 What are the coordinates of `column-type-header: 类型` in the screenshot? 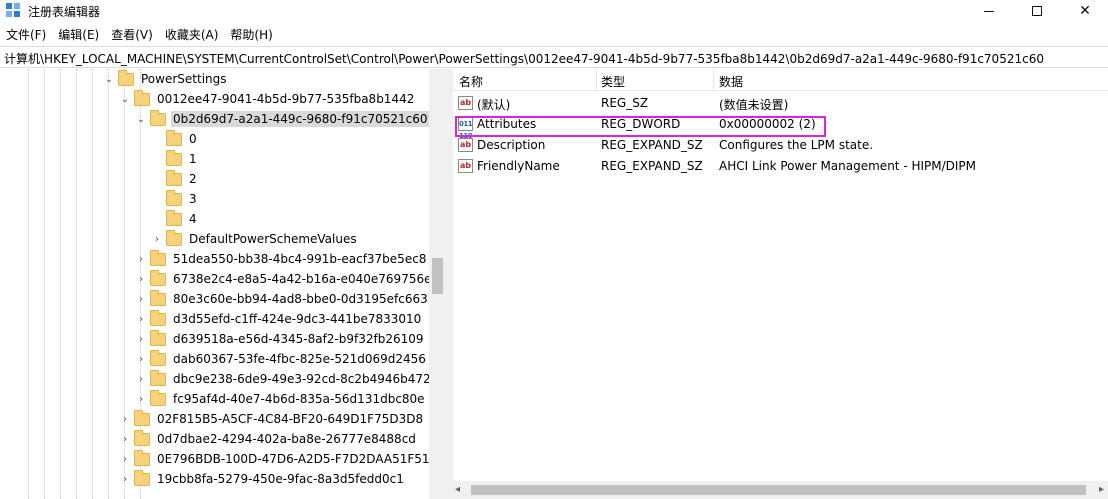 It's located at (613, 81).